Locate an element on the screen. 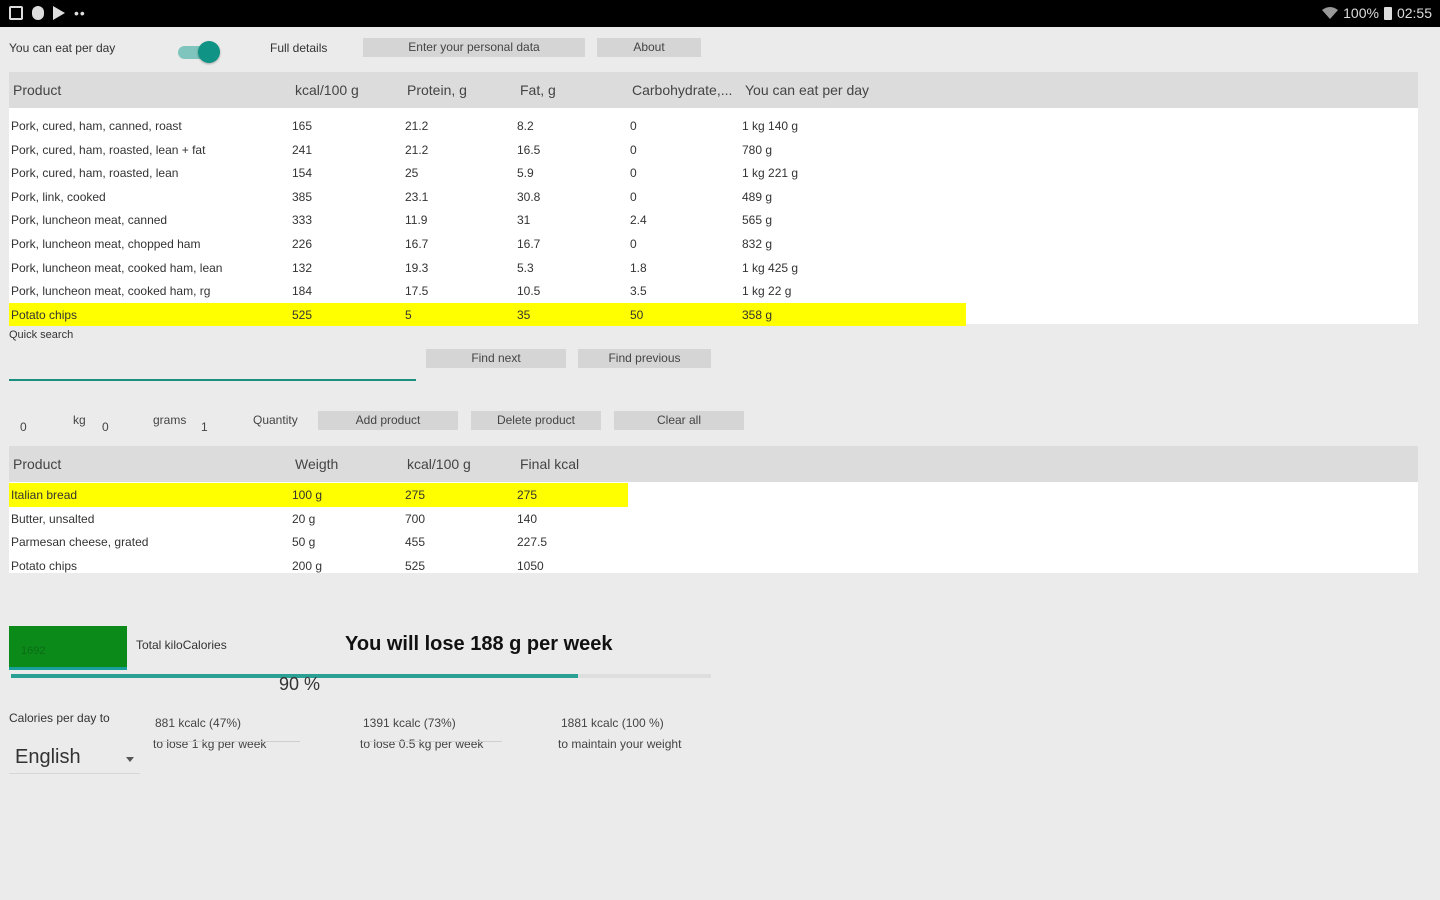 This screenshot has height=900, width=1440. total-kcal-value: 1692 is located at coordinates (33, 651).